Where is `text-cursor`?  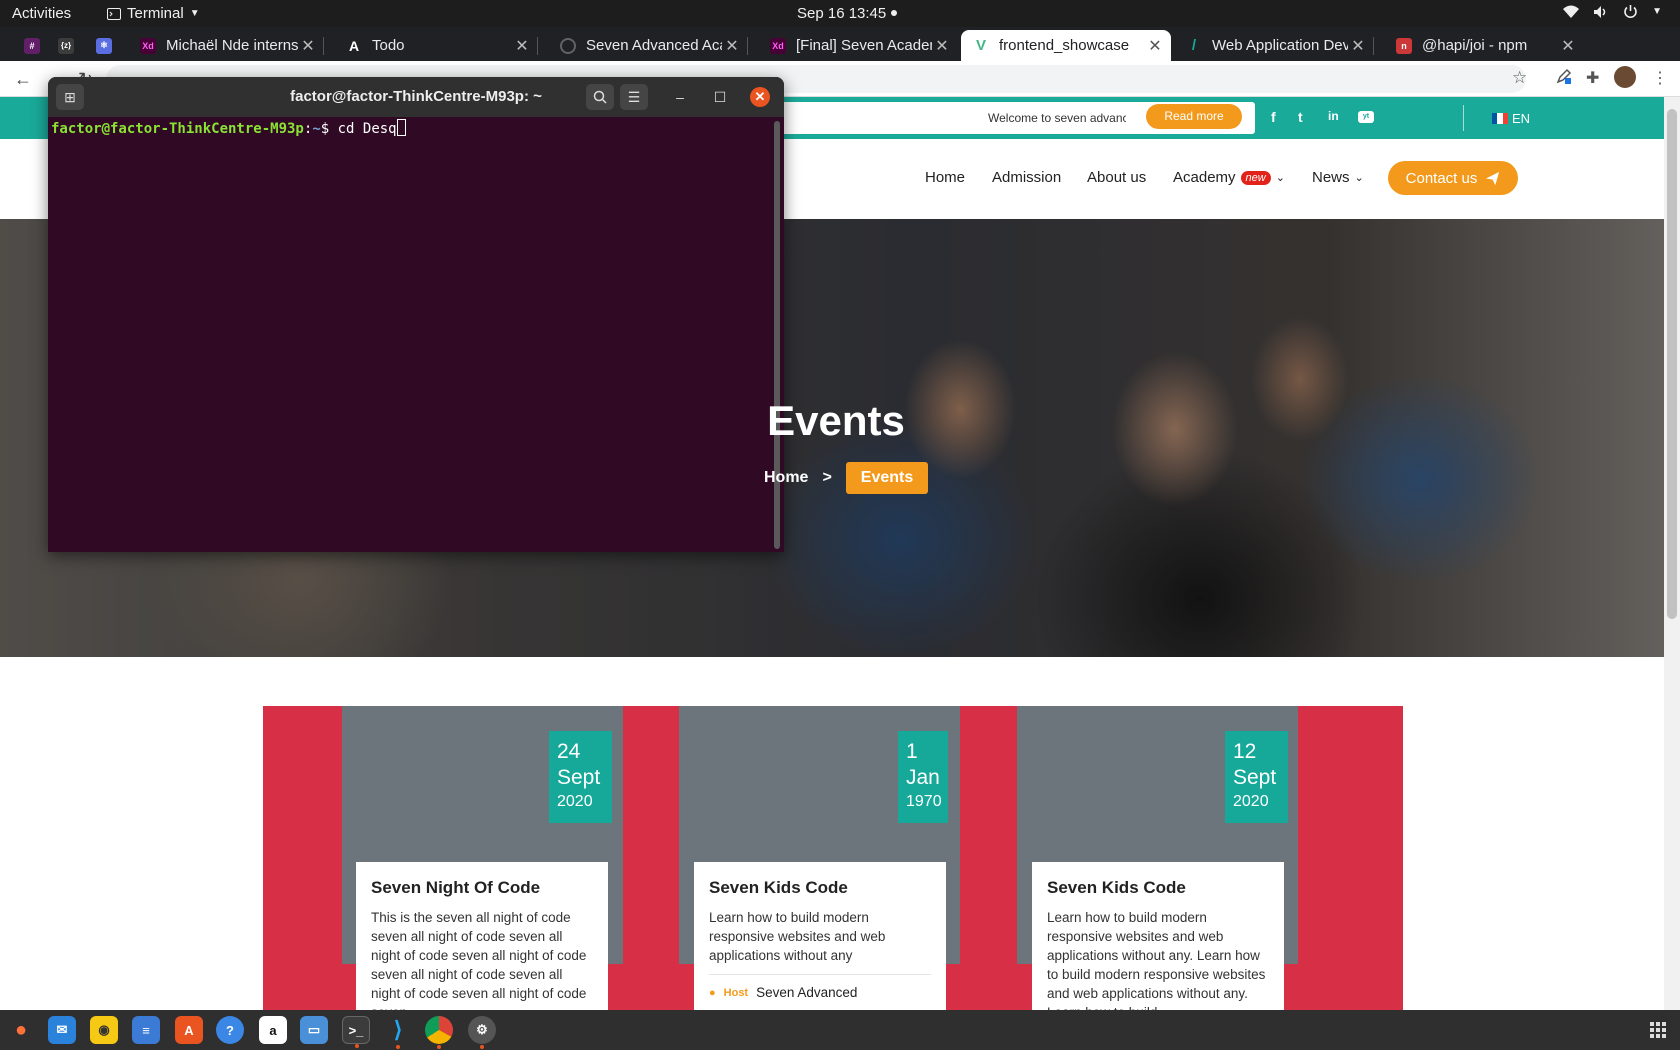
text-cursor is located at coordinates (401, 127).